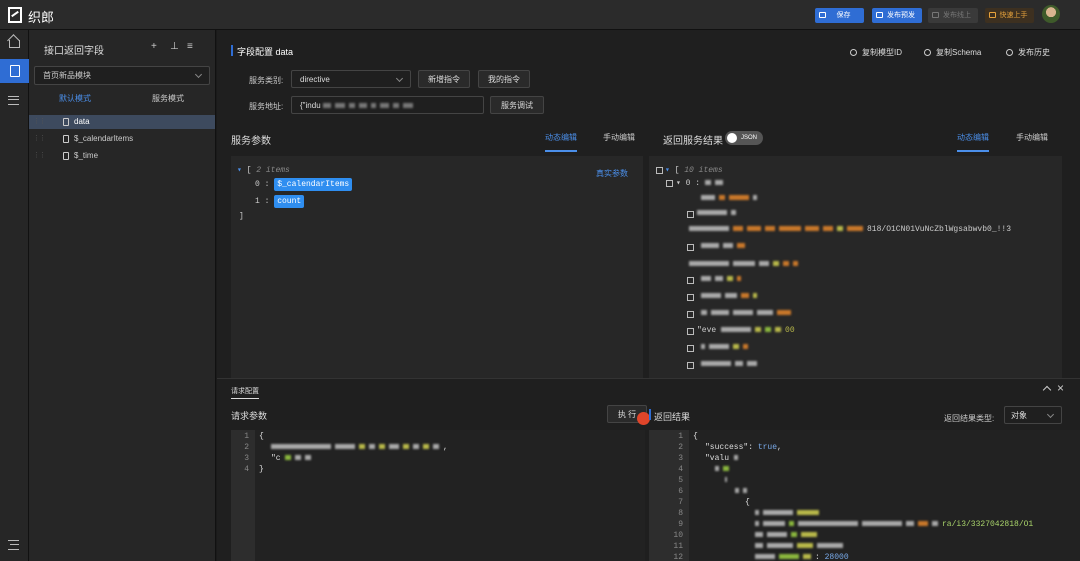  Describe the element at coordinates (438, 495) in the screenshot. I see `request-params-code-editor: 1 2 3 4 { , "c }` at that location.